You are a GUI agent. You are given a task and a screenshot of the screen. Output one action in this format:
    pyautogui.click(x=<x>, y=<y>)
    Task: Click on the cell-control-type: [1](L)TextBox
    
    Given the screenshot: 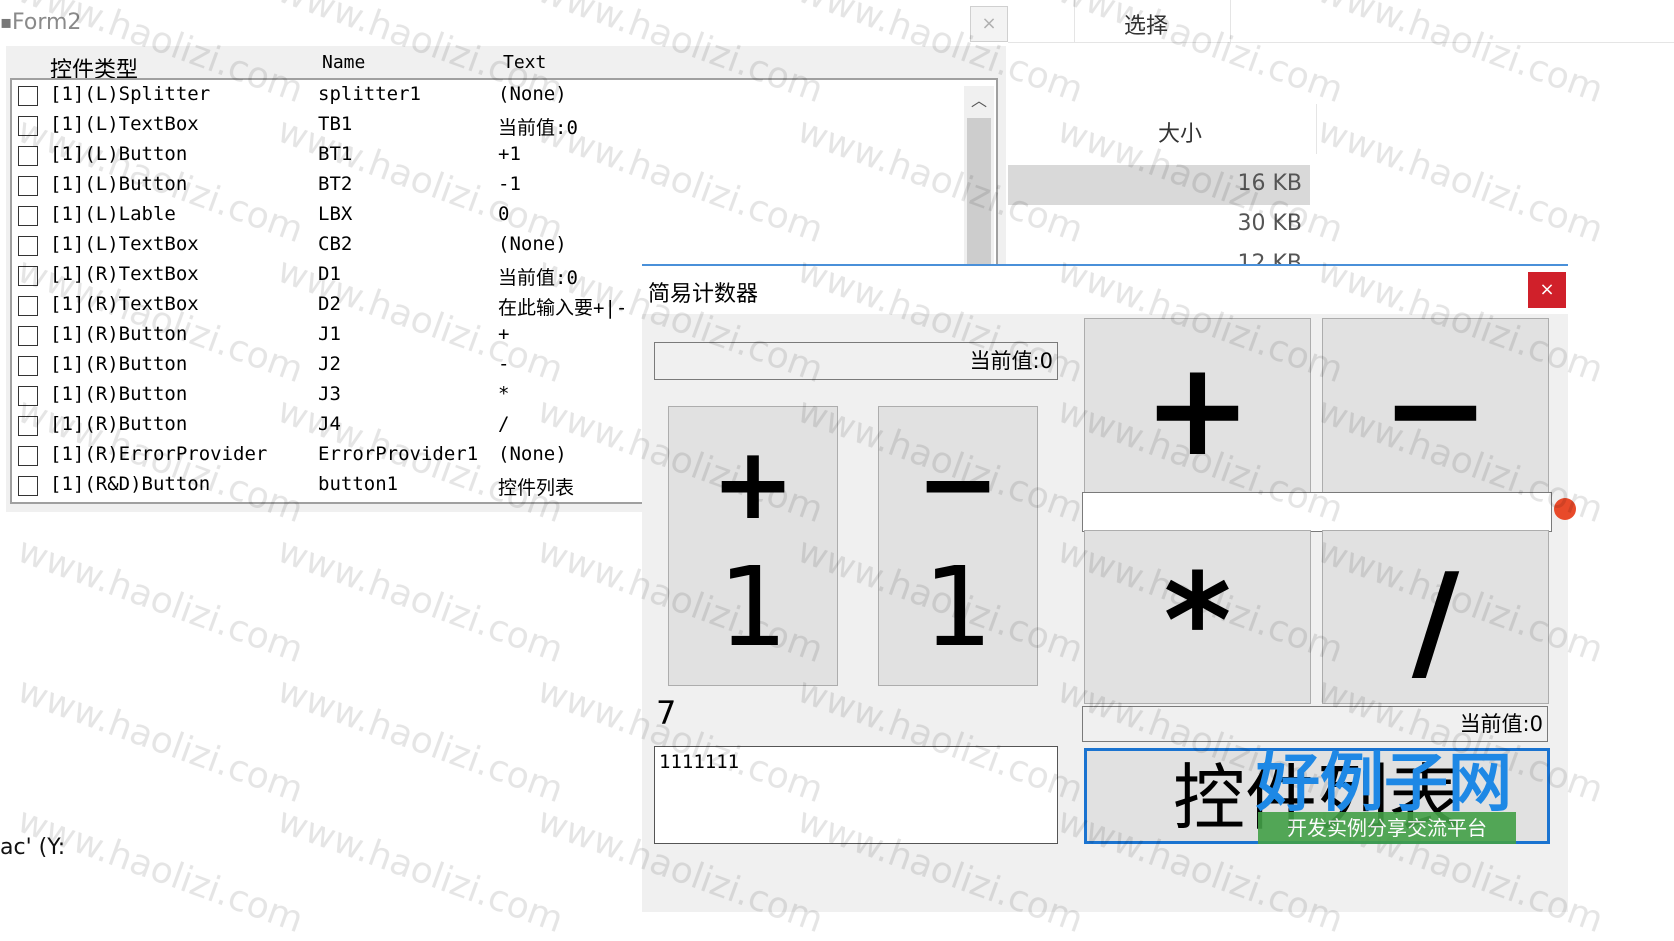 What is the action you would take?
    pyautogui.click(x=124, y=244)
    